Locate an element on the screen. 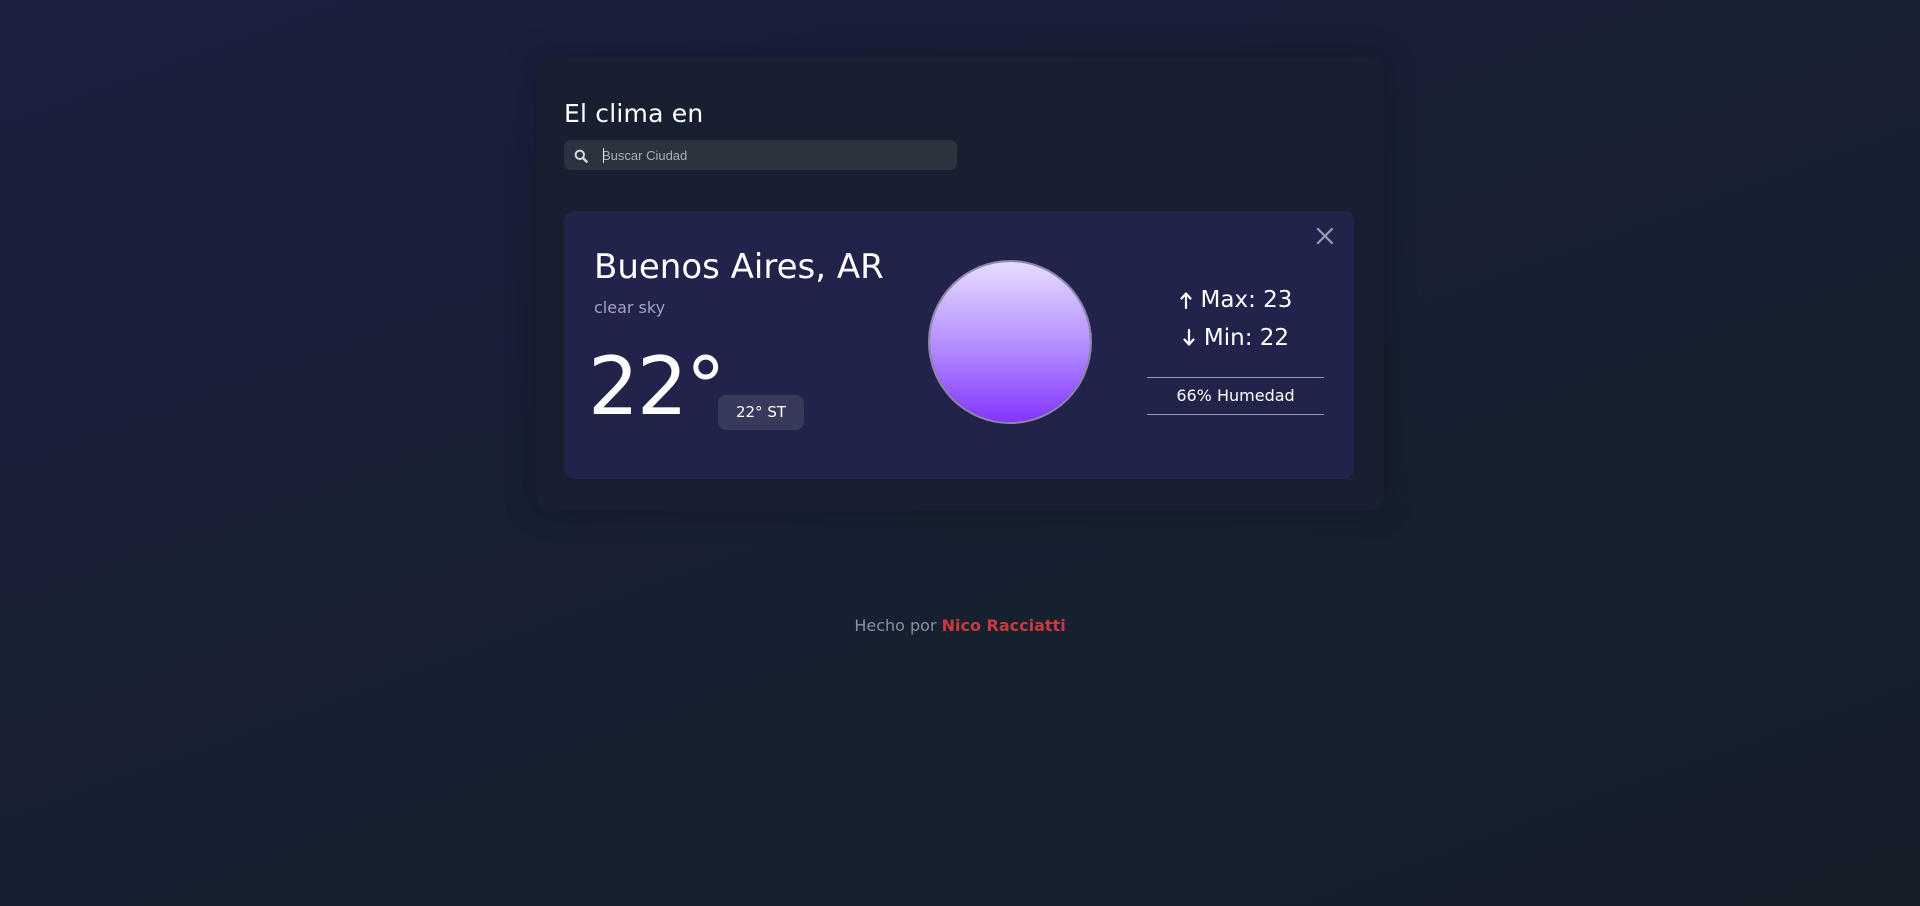 The height and width of the screenshot is (906, 1920). humidity: 66% Humedad is located at coordinates (1235, 396).